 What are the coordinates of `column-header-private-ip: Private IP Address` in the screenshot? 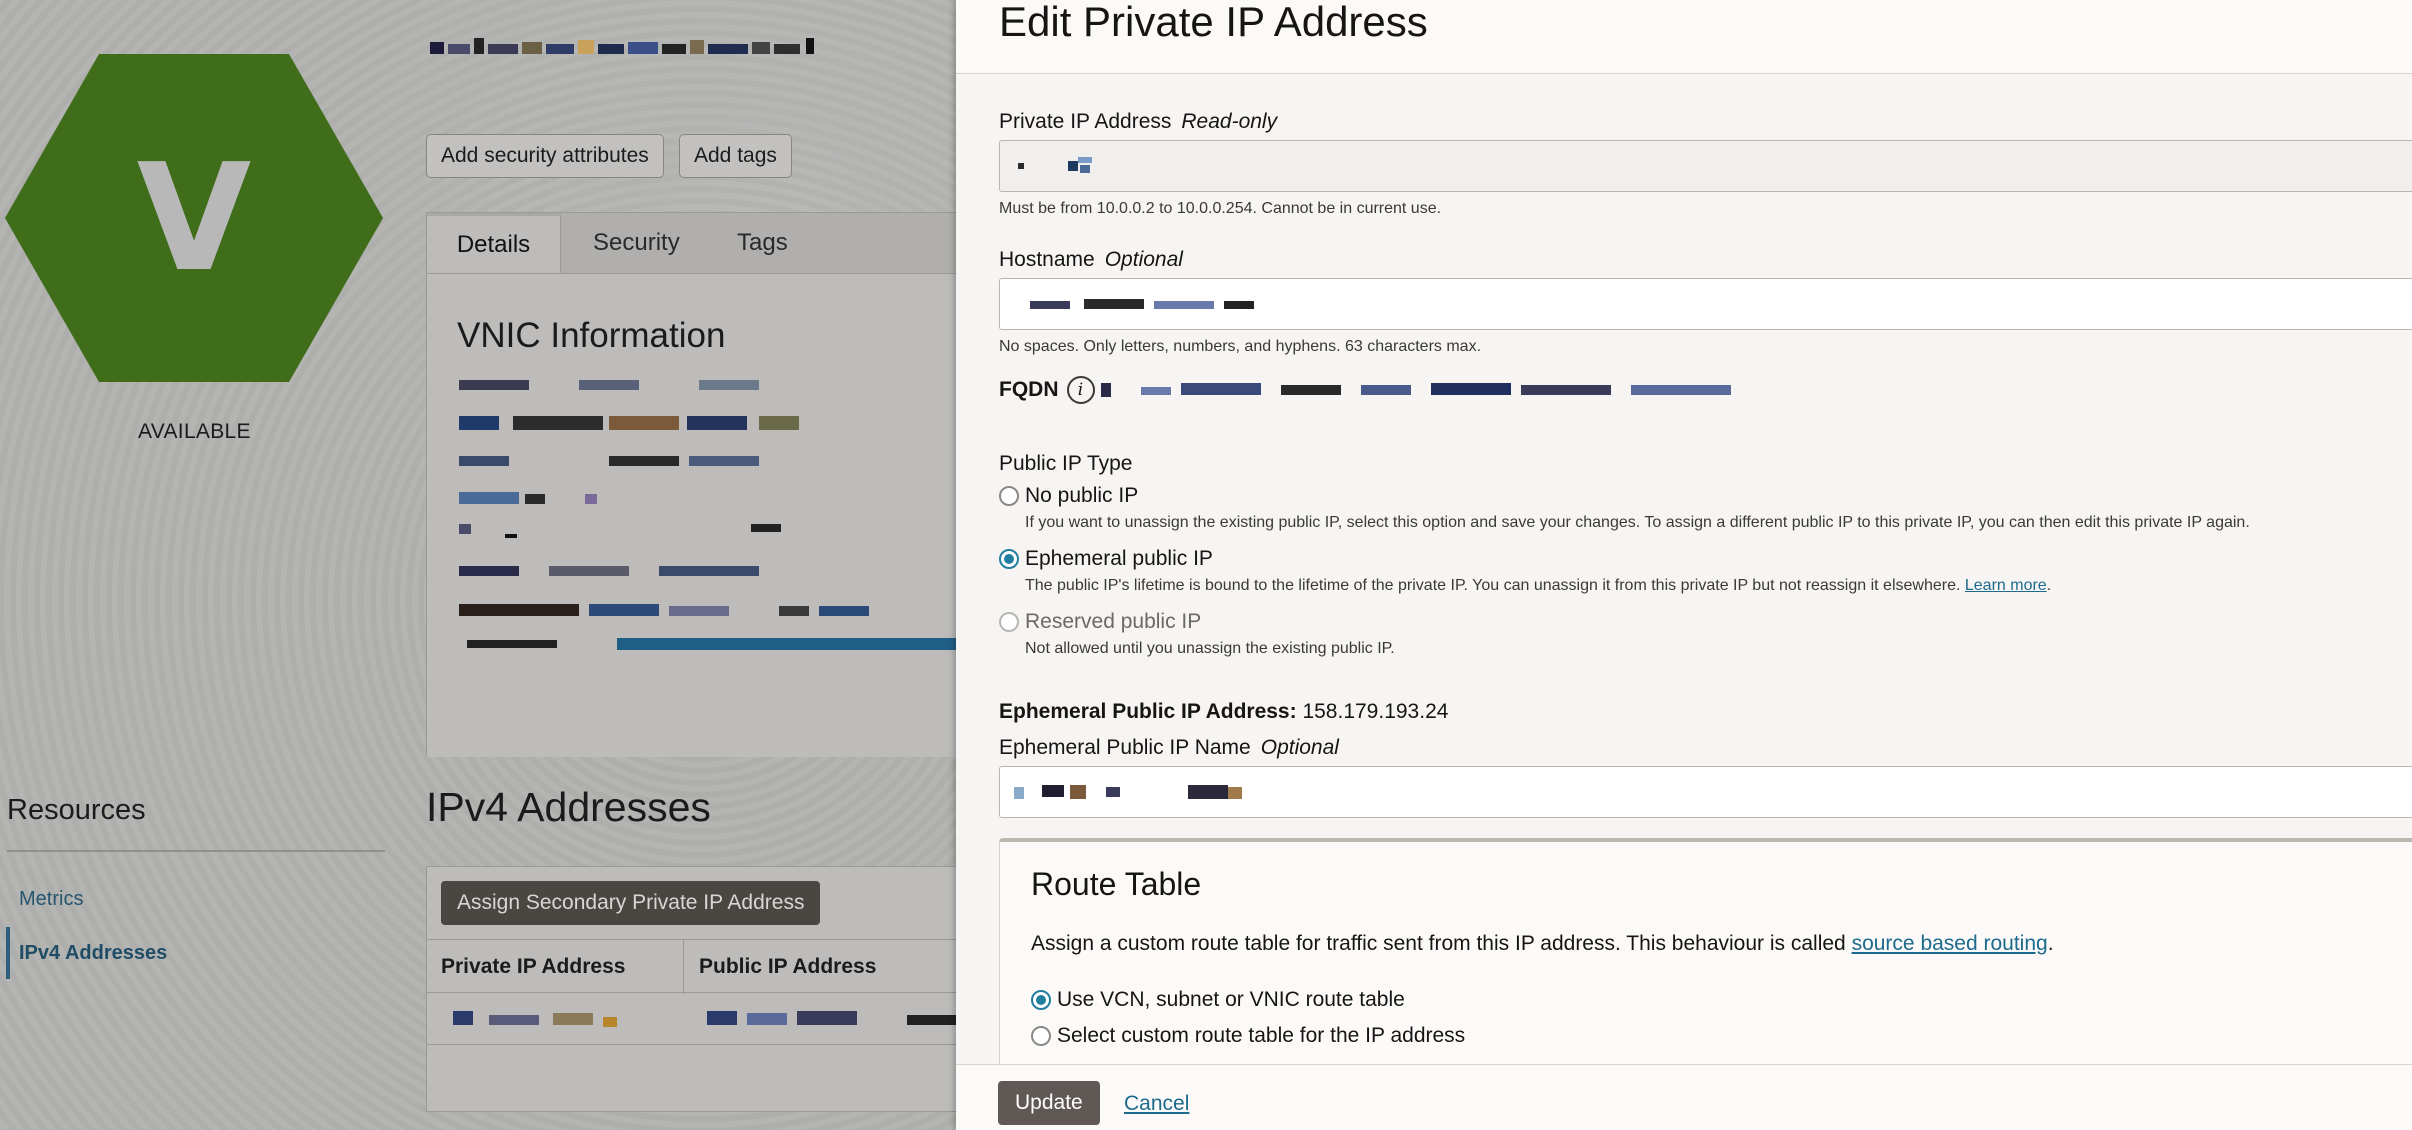 It's located at (533, 967).